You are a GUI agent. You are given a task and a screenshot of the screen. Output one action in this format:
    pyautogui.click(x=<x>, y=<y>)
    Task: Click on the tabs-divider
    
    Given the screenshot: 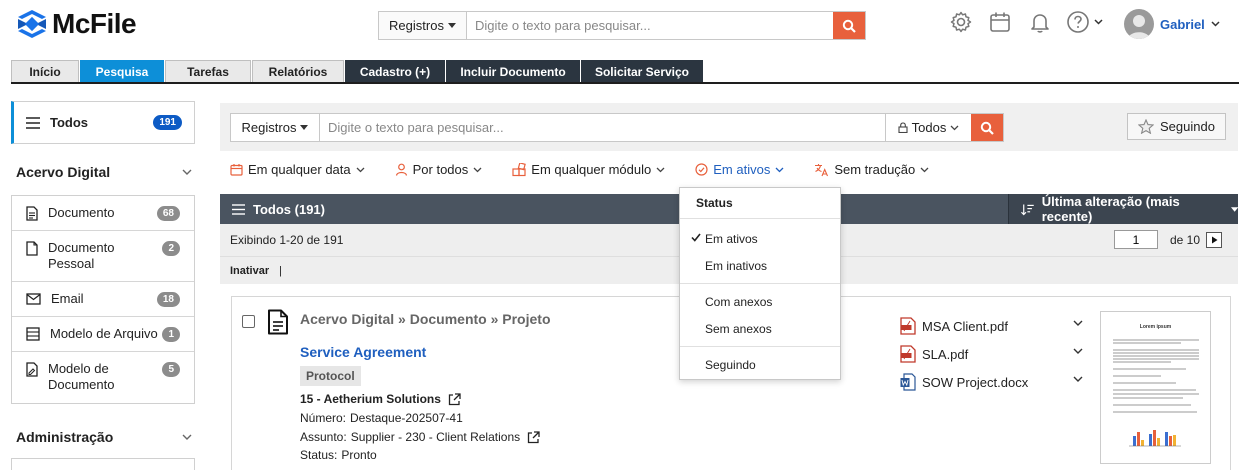 What is the action you would take?
    pyautogui.click(x=625, y=83)
    